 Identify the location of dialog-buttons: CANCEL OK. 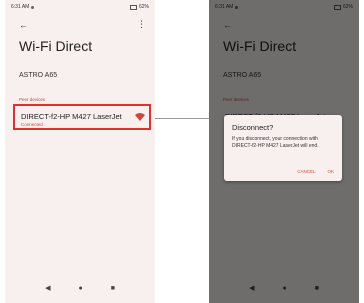
(315, 171).